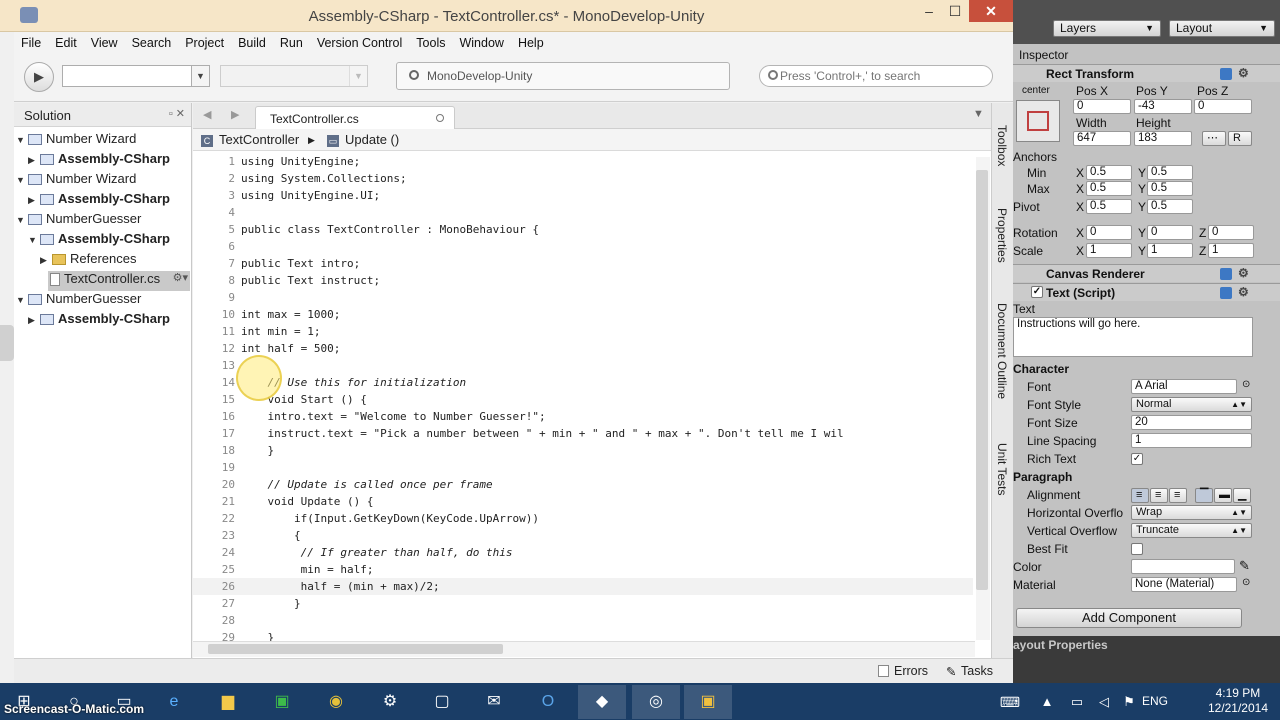  I want to click on ie-icon: e, so click(174, 702).